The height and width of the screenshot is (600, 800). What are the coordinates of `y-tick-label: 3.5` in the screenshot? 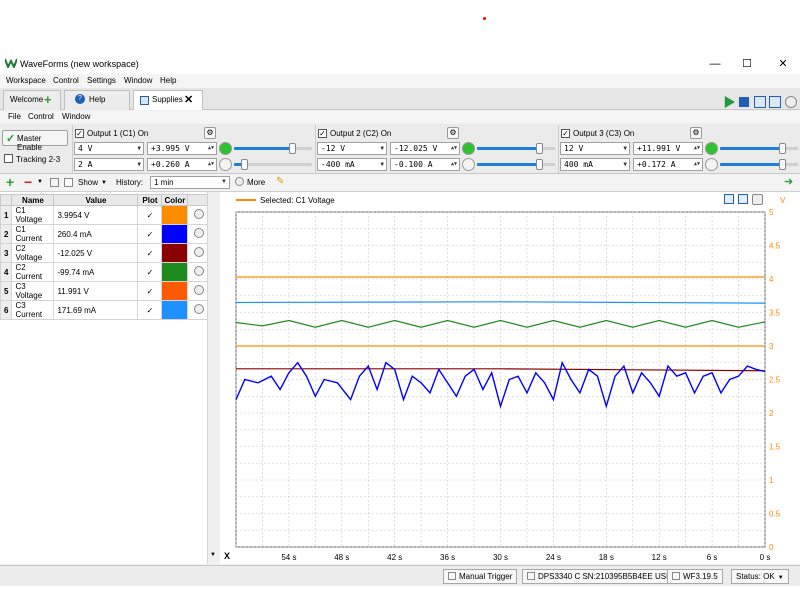 It's located at (775, 313).